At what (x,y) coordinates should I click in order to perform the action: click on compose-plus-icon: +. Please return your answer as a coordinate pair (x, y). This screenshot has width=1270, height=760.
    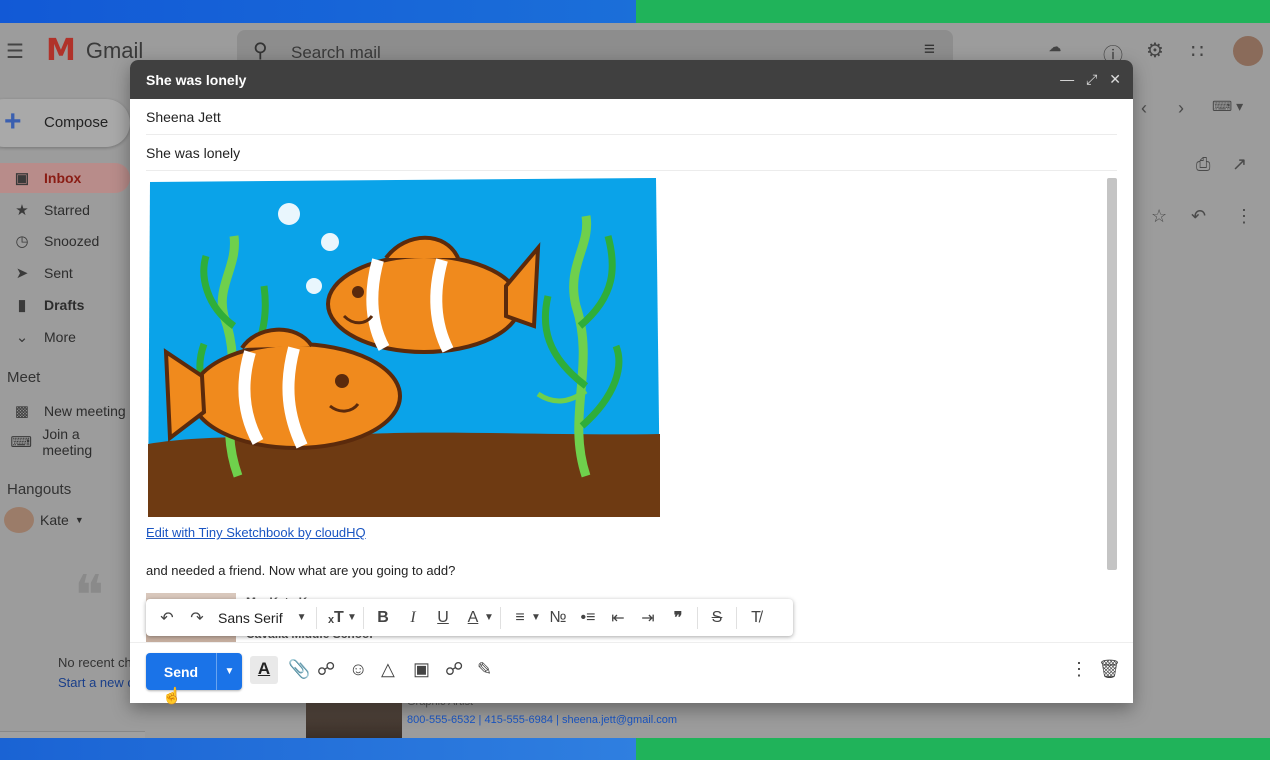
    Looking at the image, I should click on (13, 121).